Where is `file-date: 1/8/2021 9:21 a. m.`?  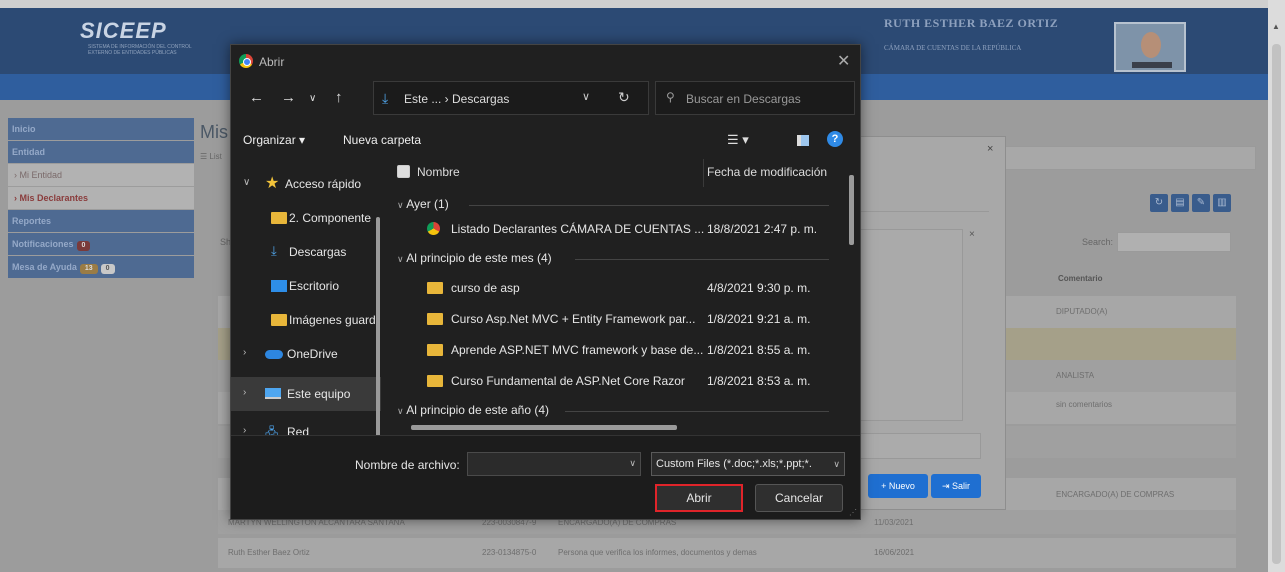
file-date: 1/8/2021 9:21 a. m. is located at coordinates (759, 319).